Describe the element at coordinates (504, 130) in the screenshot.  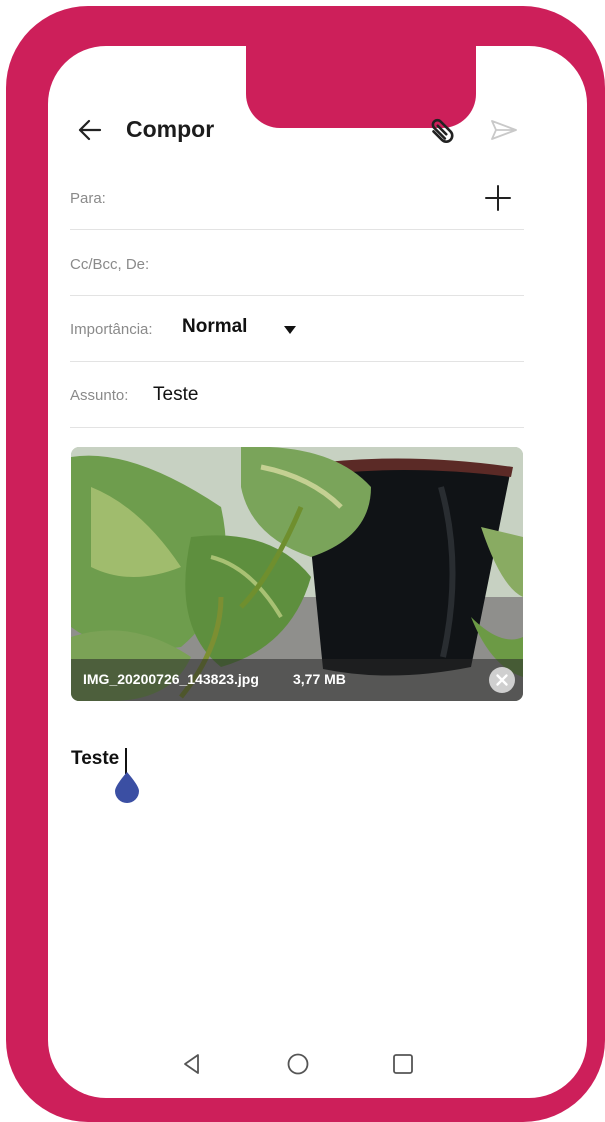
I see `send-icon` at that location.